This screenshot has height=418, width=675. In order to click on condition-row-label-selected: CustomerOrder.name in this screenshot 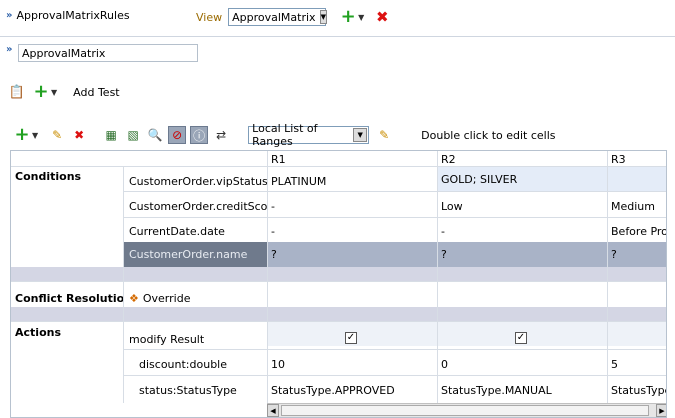, I will do `click(195, 254)`.